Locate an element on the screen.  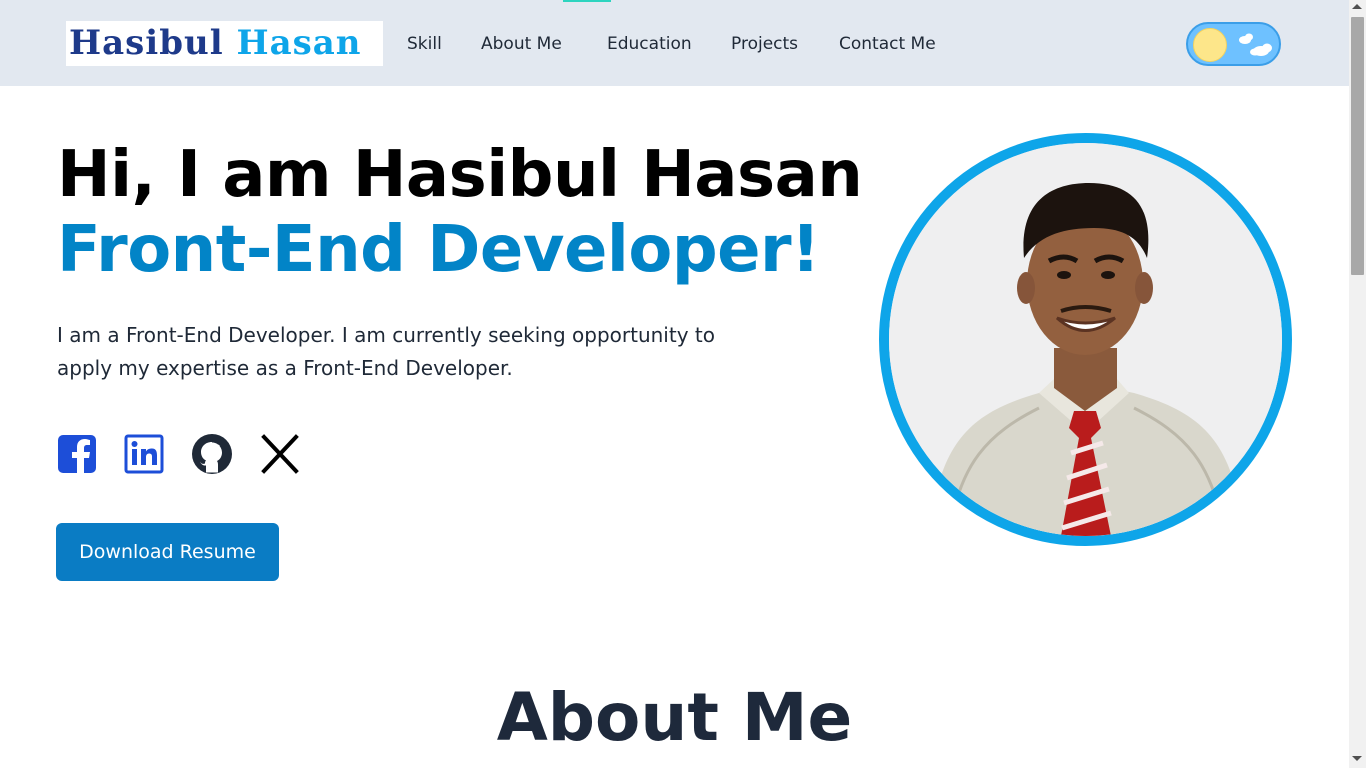
x-link is located at coordinates (280, 454).